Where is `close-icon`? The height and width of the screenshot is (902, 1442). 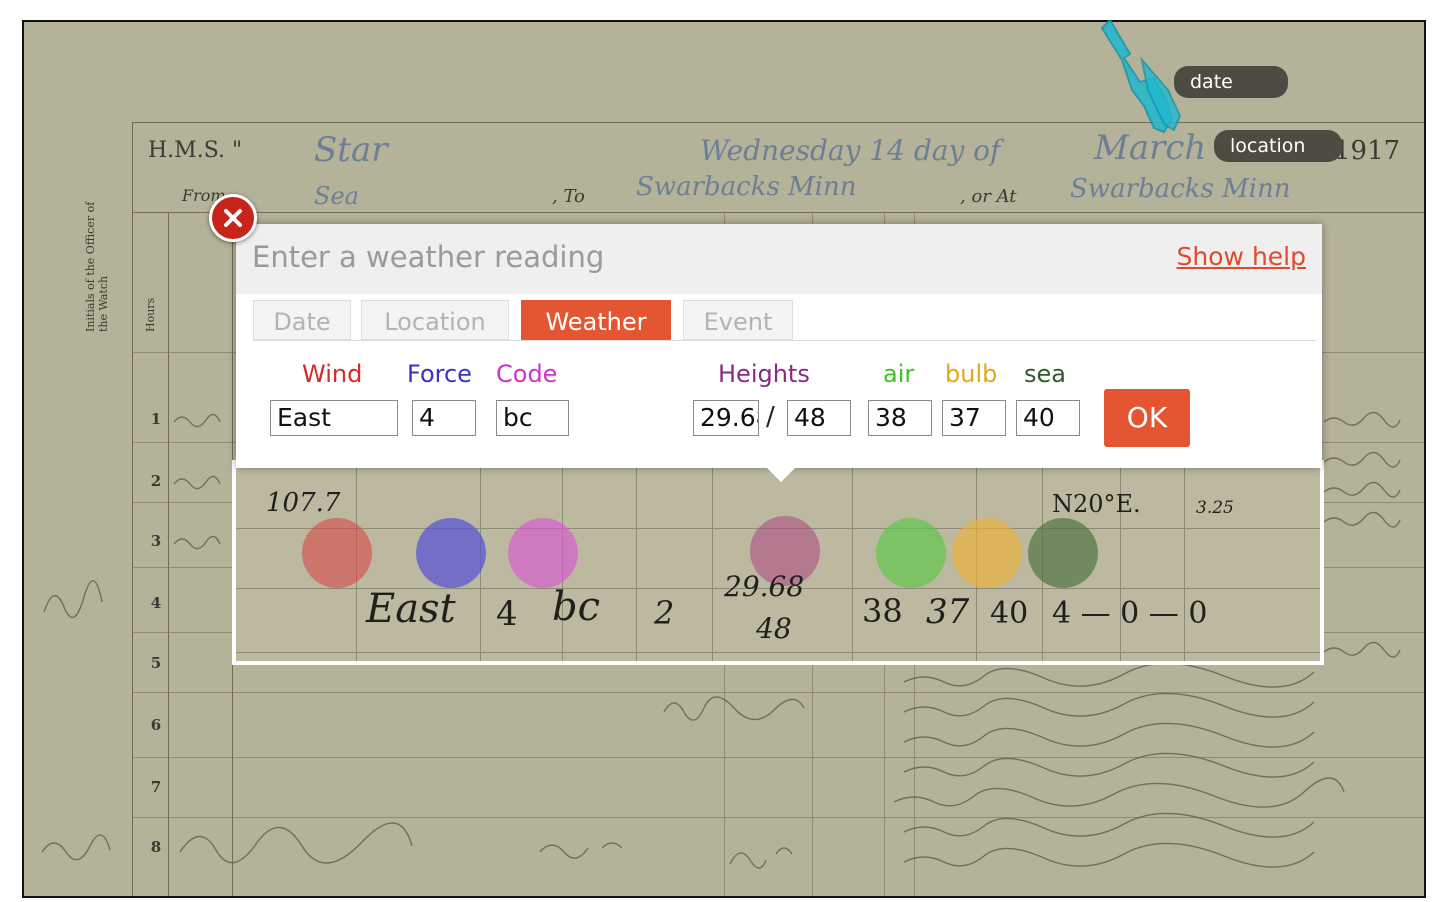
close-icon is located at coordinates (233, 218).